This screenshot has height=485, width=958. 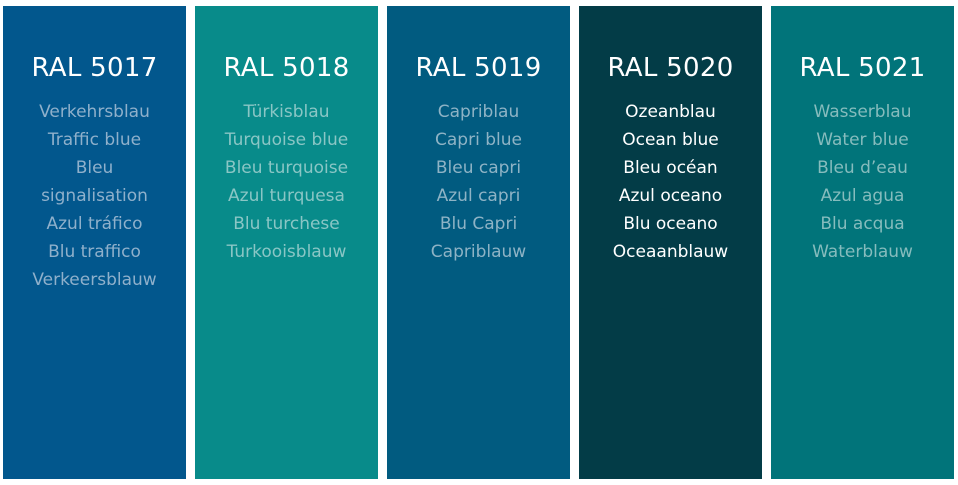 I want to click on swatch-name-it: Blu oceano, so click(x=670, y=224).